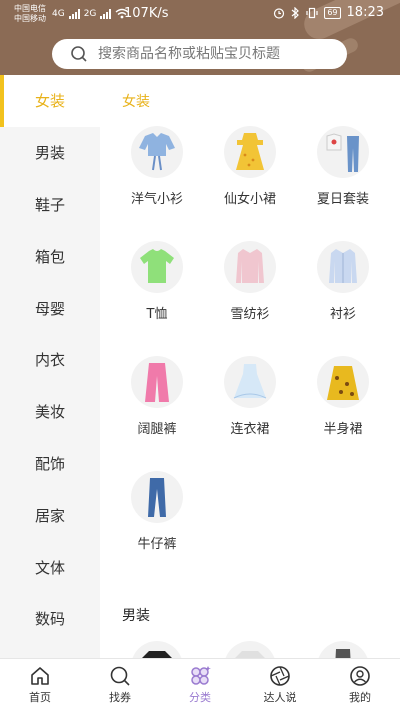 This screenshot has width=400, height=711. I want to click on home-icon, so click(40, 676).